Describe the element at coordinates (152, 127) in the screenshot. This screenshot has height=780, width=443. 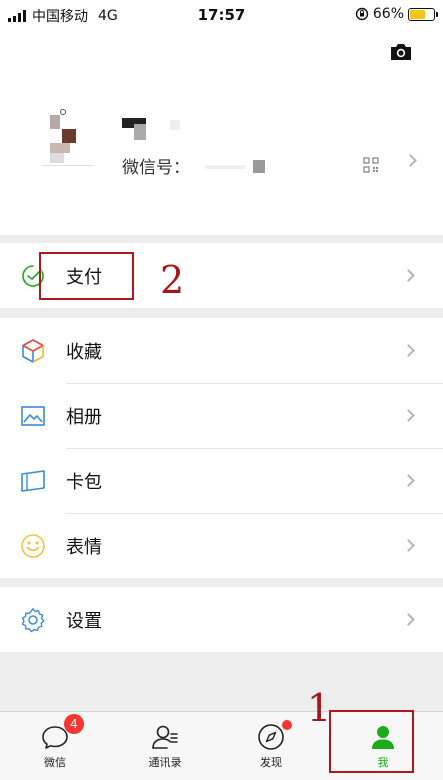
I see `nickname` at that location.